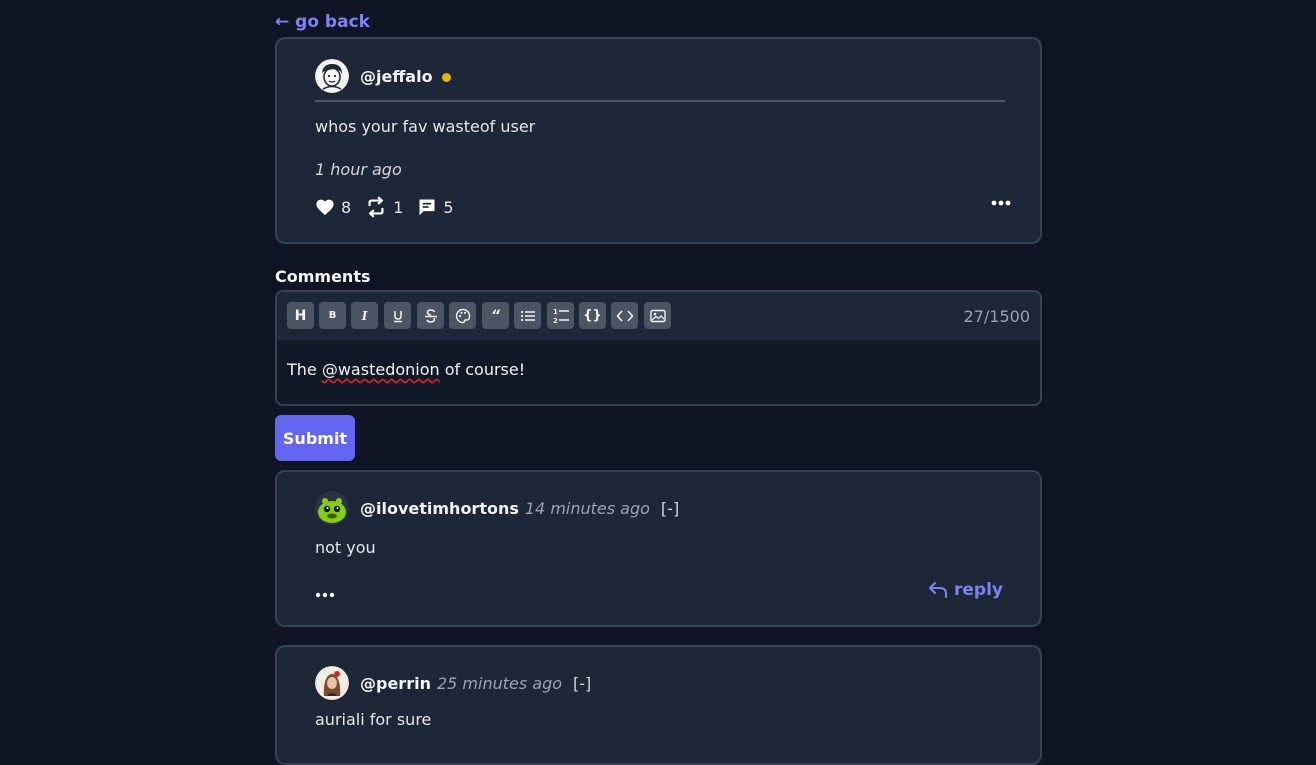  I want to click on reply-label: reply, so click(978, 590).